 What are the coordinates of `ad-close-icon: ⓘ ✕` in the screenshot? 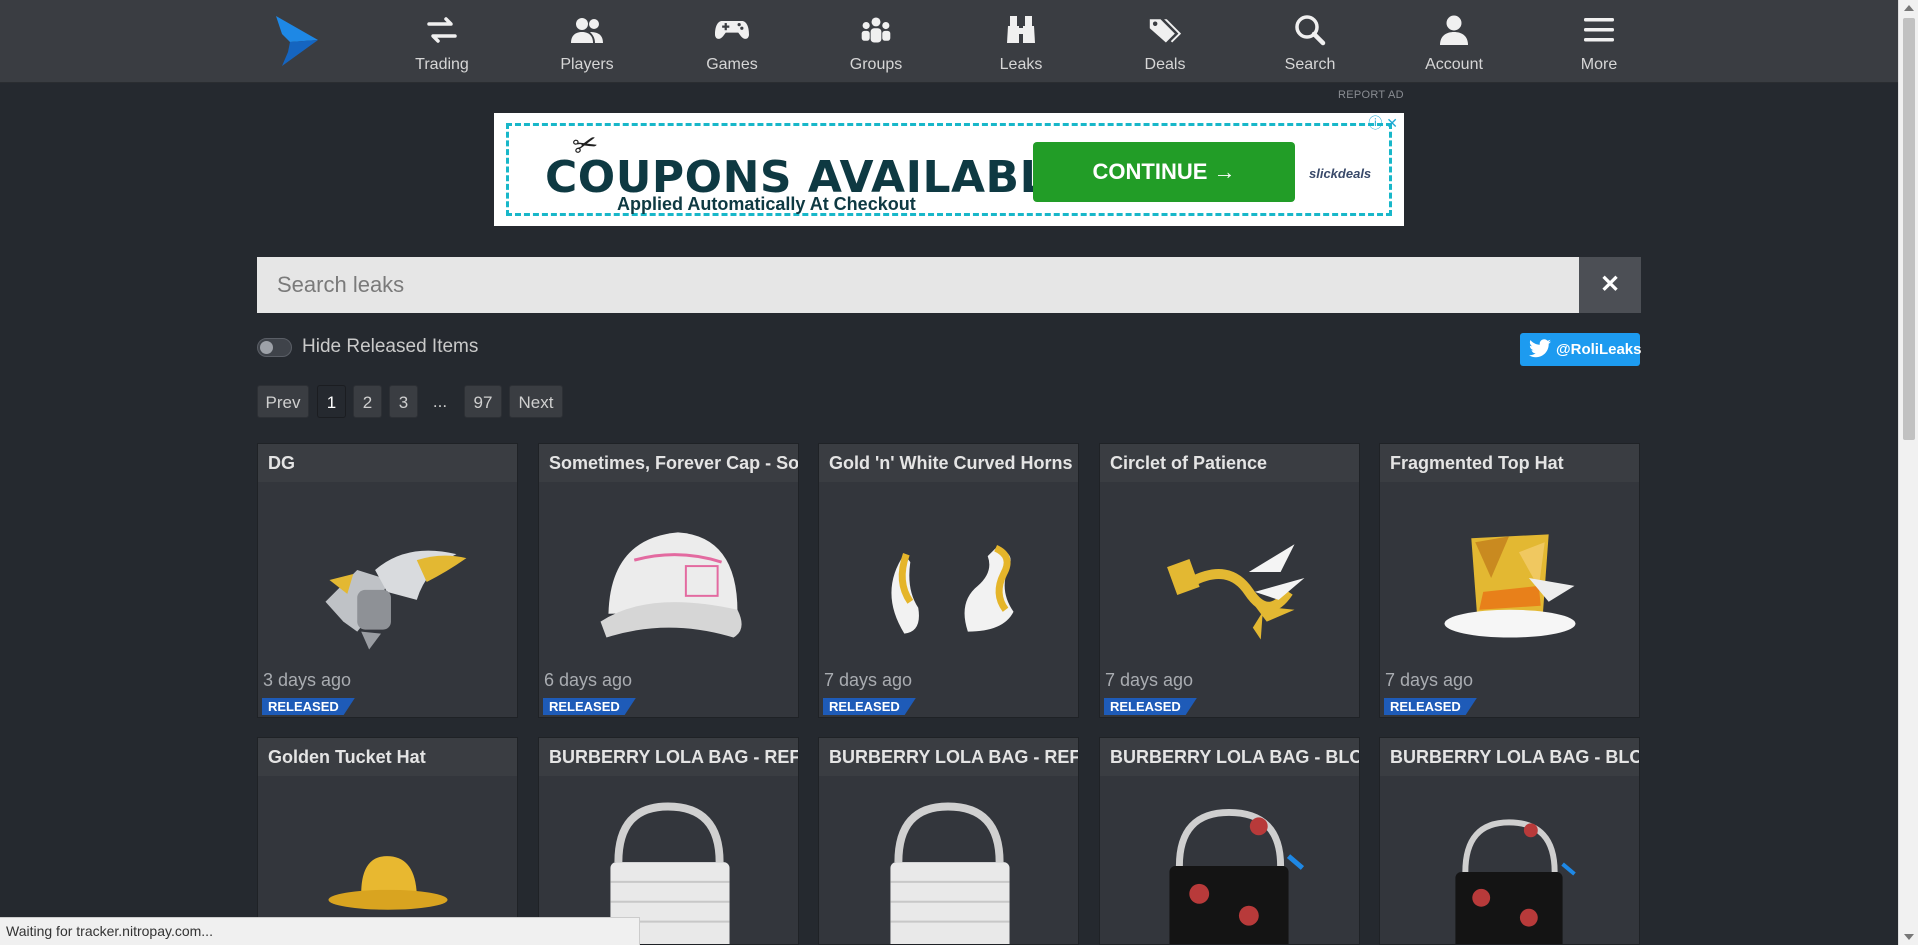 It's located at (1383, 123).